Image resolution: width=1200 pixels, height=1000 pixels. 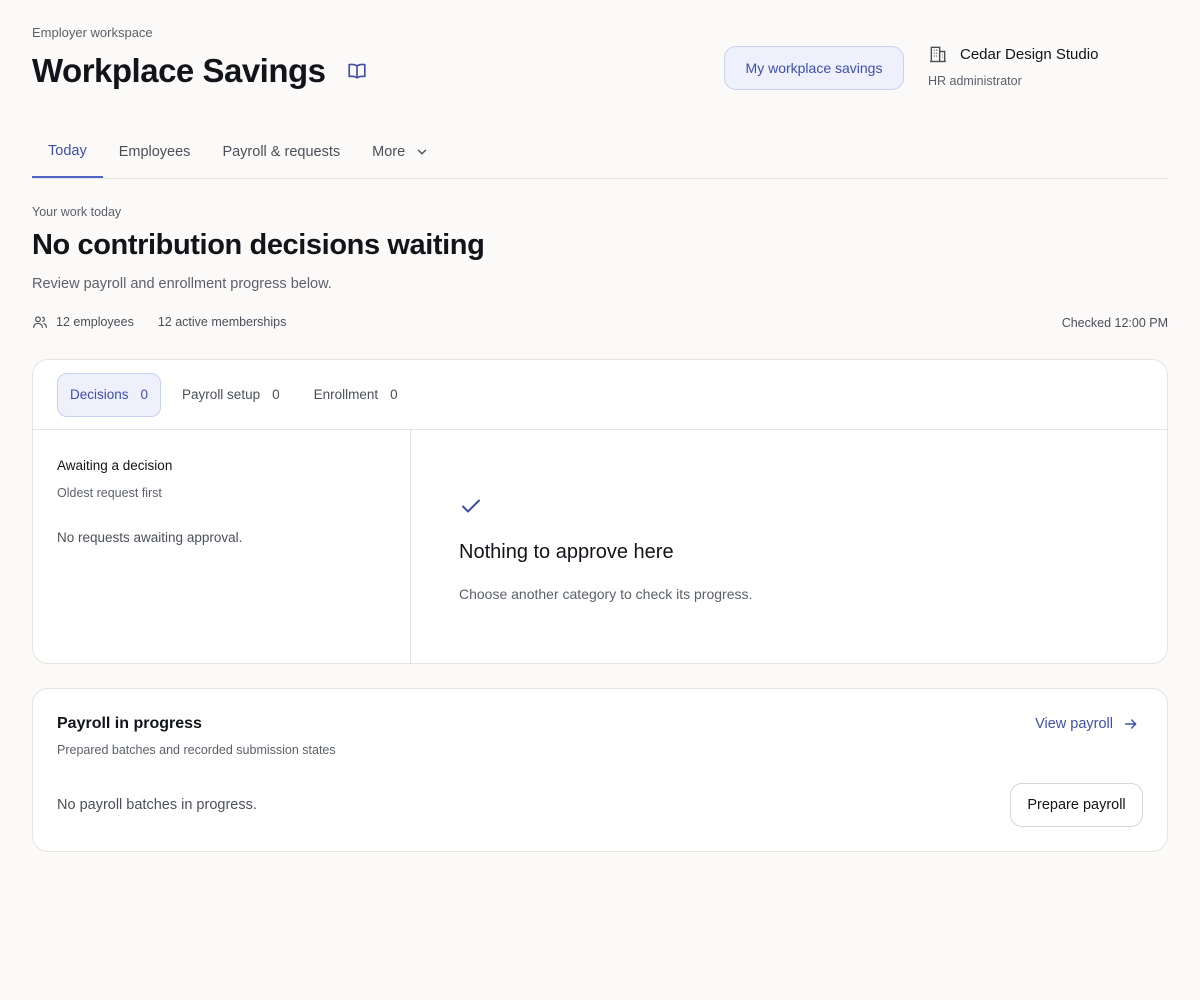 I want to click on request-list-sort: Oldest request first, so click(x=109, y=493).